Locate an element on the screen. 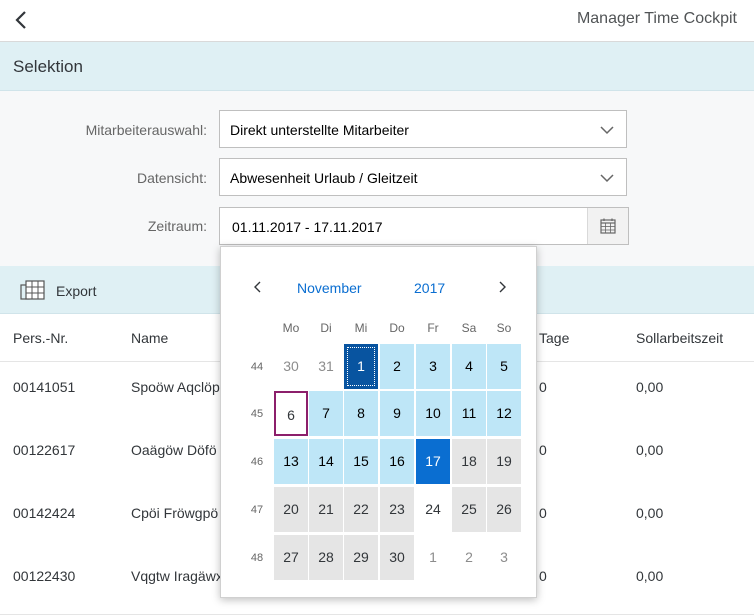 The height and width of the screenshot is (615, 754). employee-label: Mitarbeiterauswahl: is located at coordinates (146, 130).